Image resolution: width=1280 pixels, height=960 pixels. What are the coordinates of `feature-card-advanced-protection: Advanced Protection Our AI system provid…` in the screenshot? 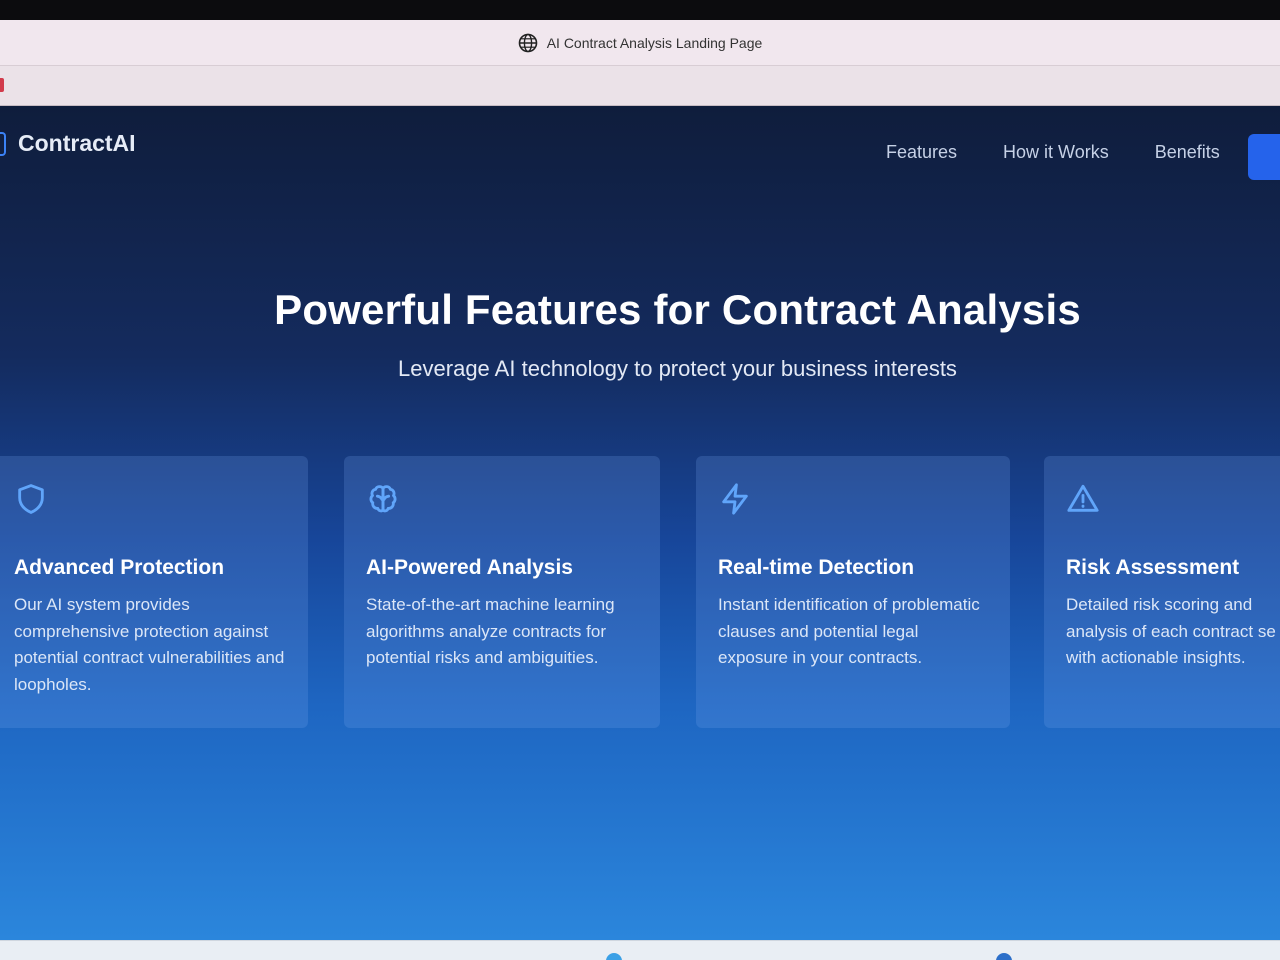 It's located at (154, 592).